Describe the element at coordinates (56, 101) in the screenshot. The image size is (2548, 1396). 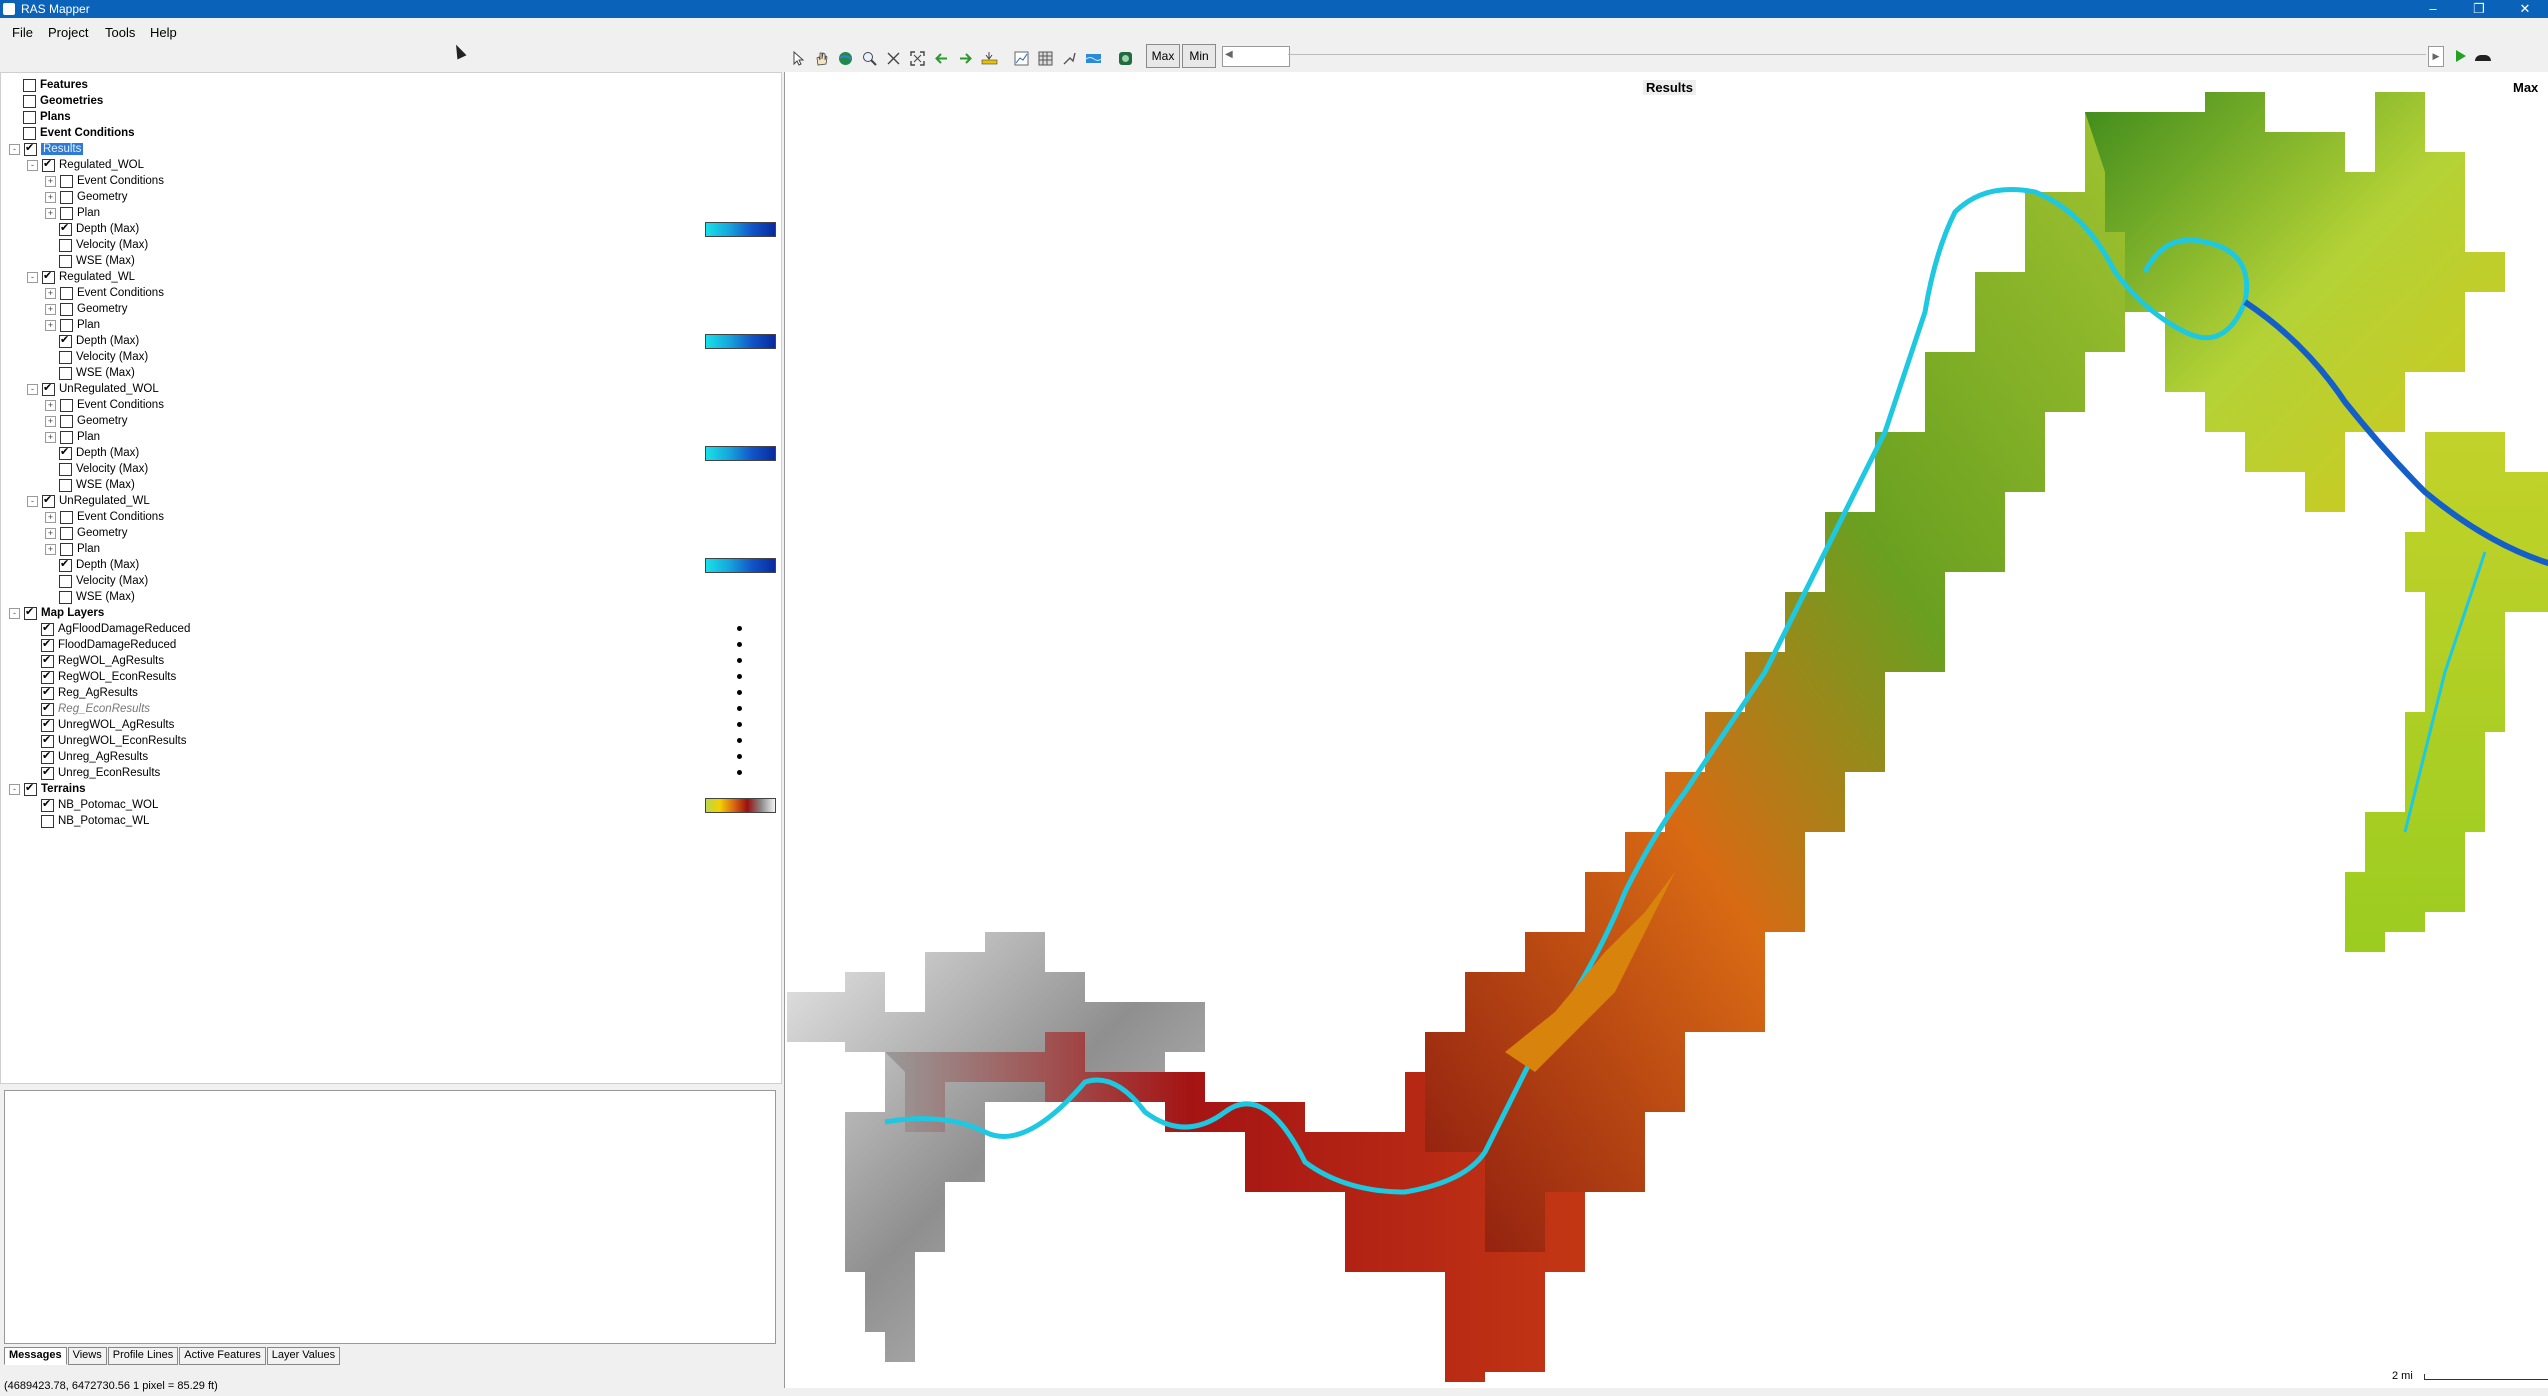
I see `tree-item-geometries: Geometries` at that location.